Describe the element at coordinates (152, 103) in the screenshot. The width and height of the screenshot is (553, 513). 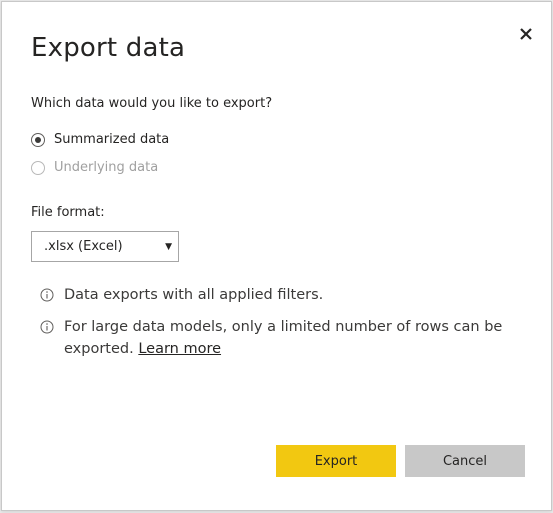
I see `export-question: Which data would you like to export?` at that location.